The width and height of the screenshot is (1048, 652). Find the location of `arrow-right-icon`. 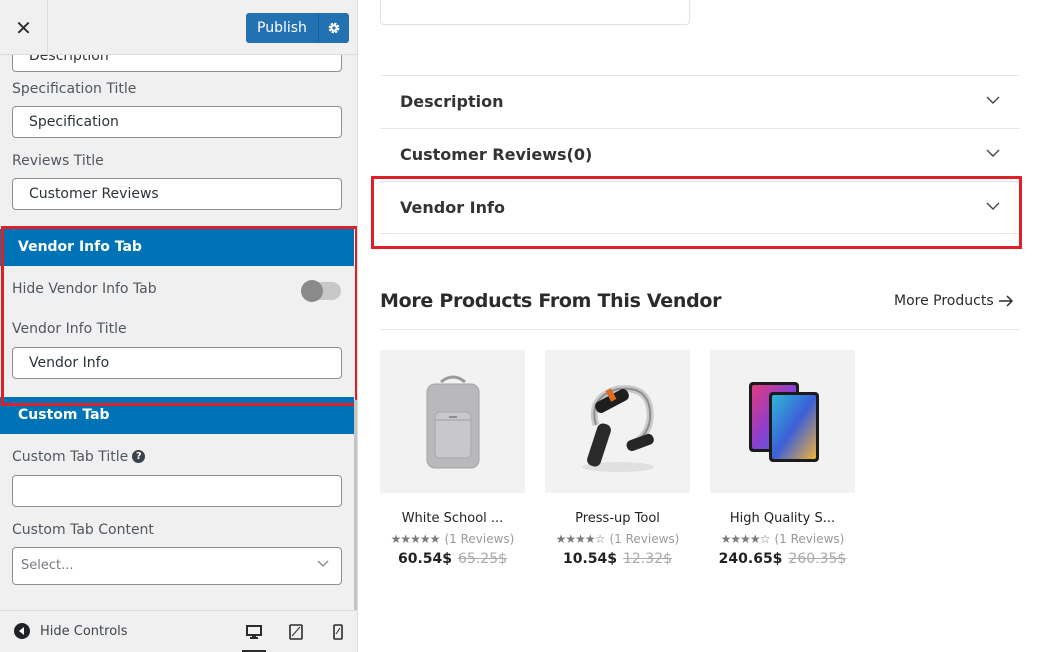

arrow-right-icon is located at coordinates (1005, 301).